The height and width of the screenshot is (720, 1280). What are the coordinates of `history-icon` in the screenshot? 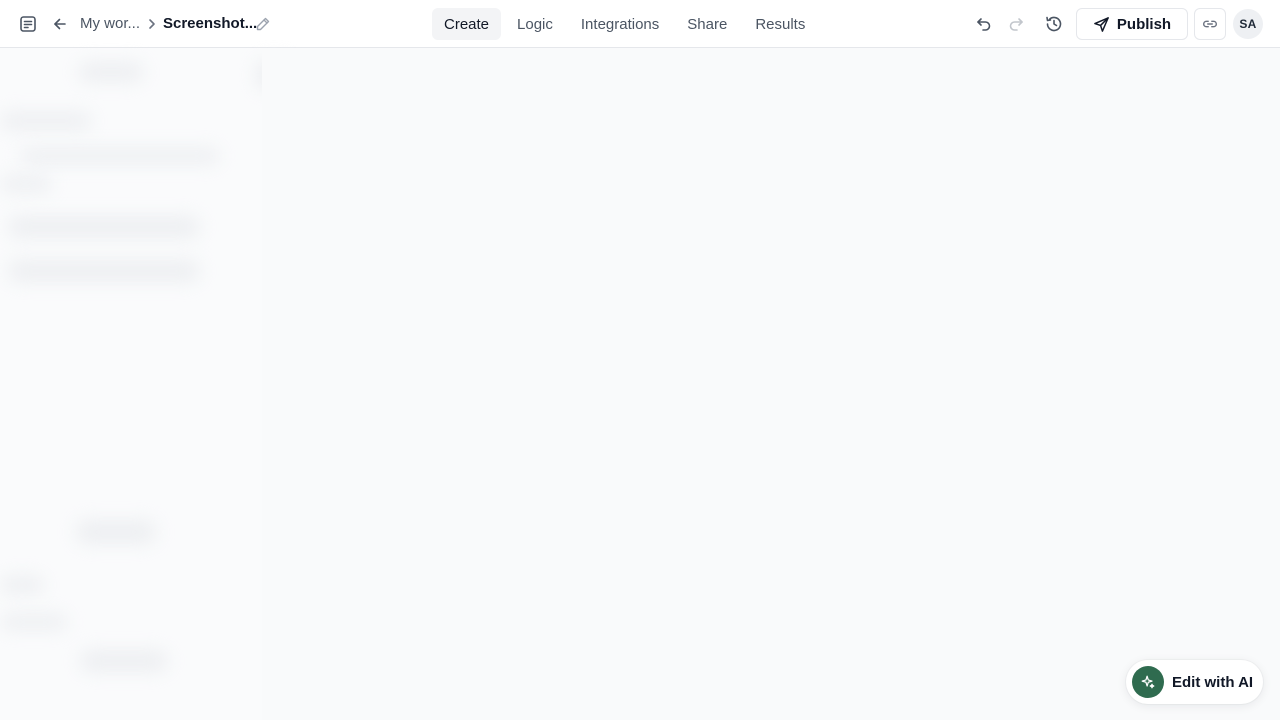 It's located at (1054, 24).